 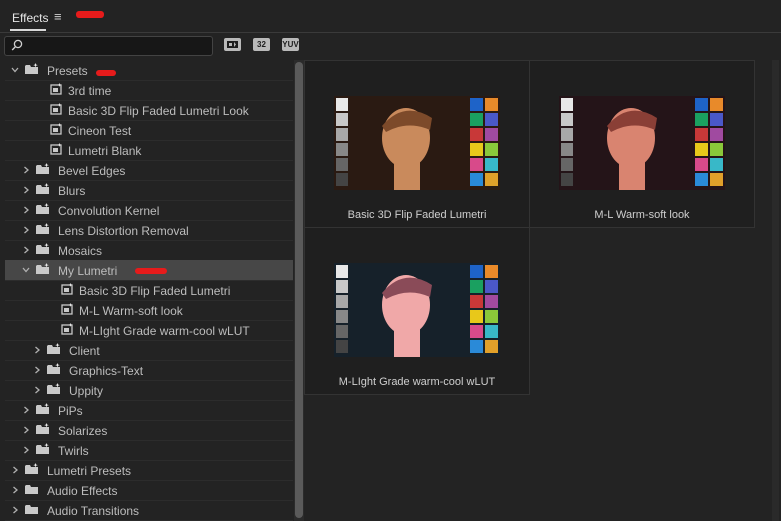 What do you see at coordinates (149, 190) in the screenshot?
I see `folder-row: Blurs` at bounding box center [149, 190].